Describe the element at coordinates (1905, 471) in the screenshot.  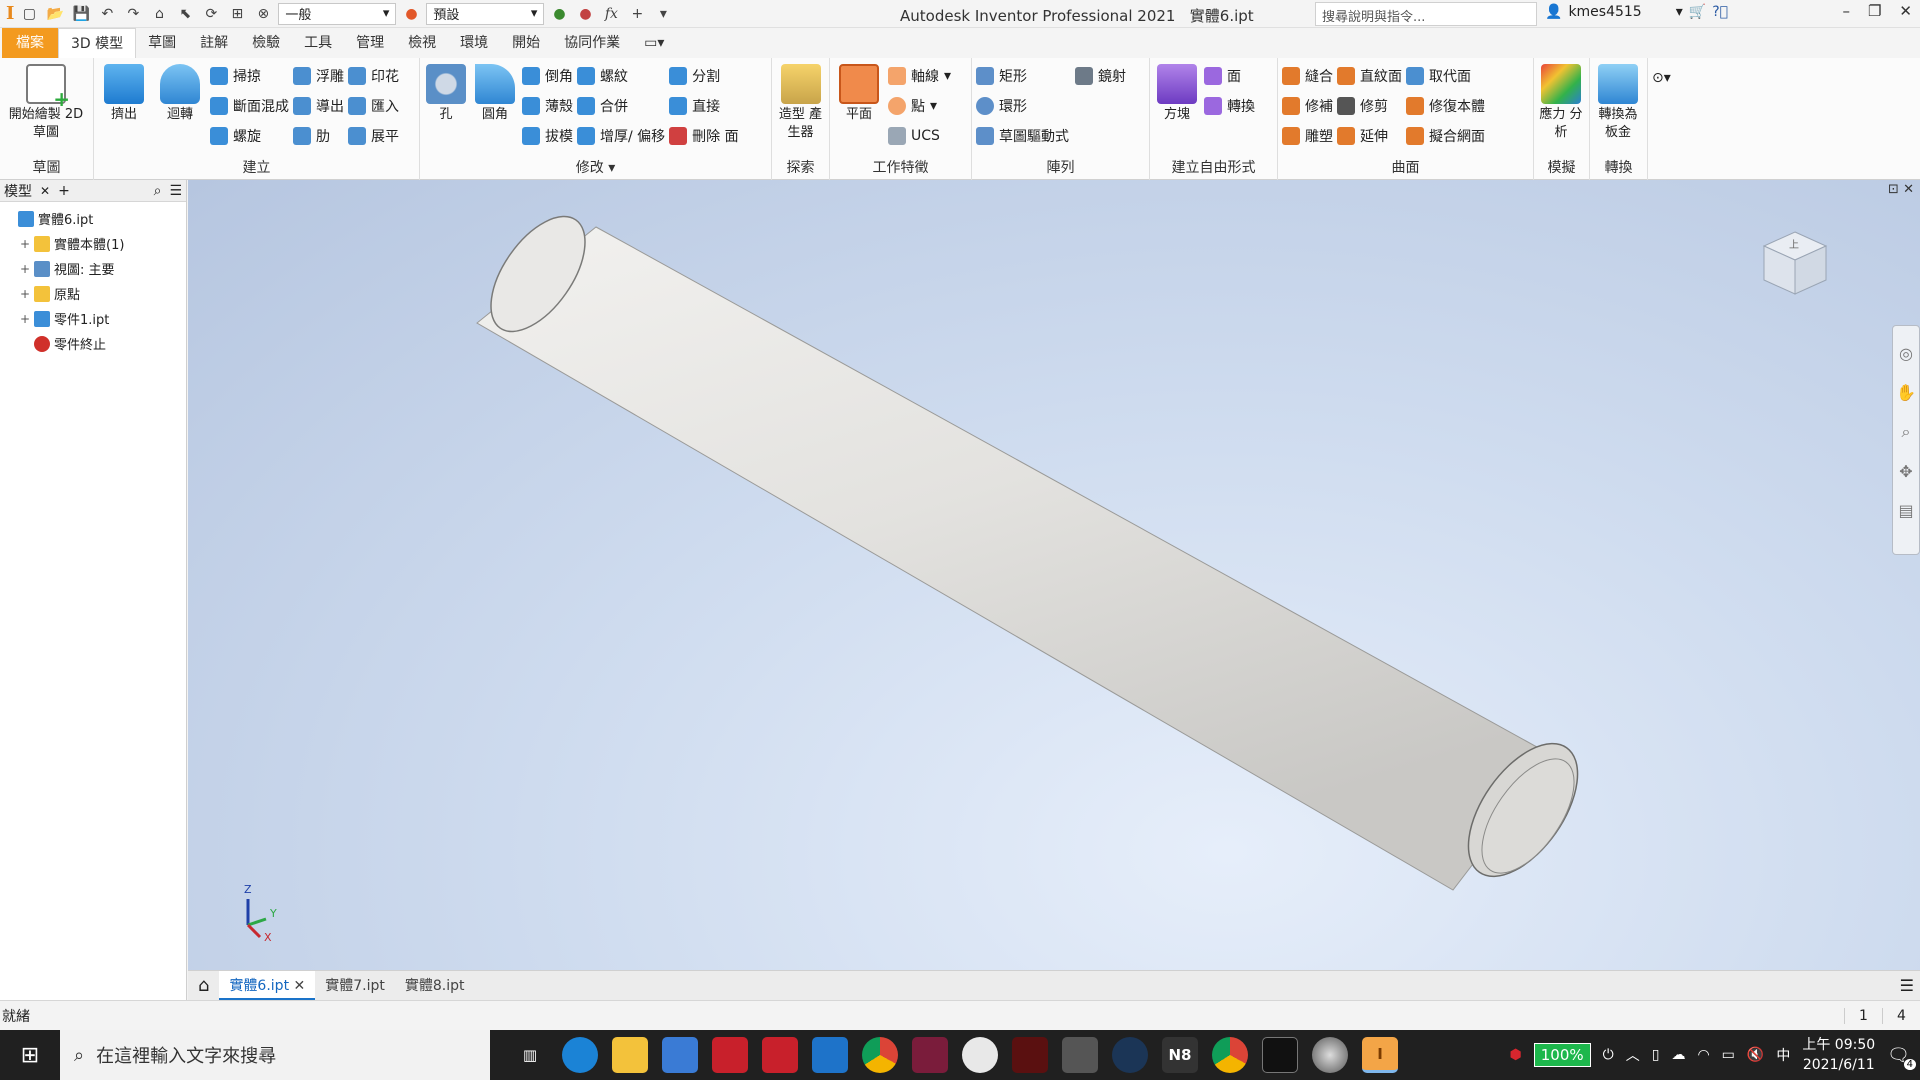
I see `orbit-icon: ✥` at that location.